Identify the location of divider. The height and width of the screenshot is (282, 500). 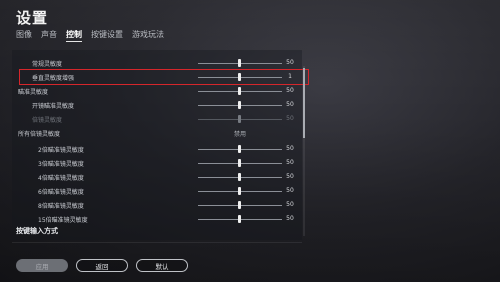
(157, 242).